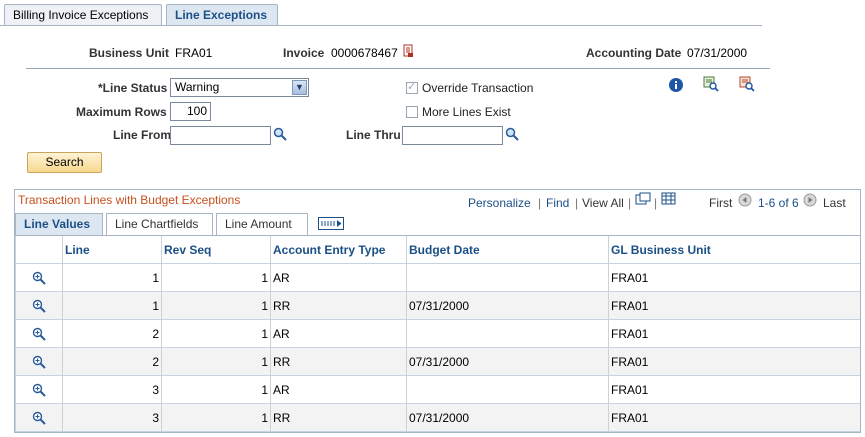  Describe the element at coordinates (810, 200) in the screenshot. I see `next-arrow-icon` at that location.